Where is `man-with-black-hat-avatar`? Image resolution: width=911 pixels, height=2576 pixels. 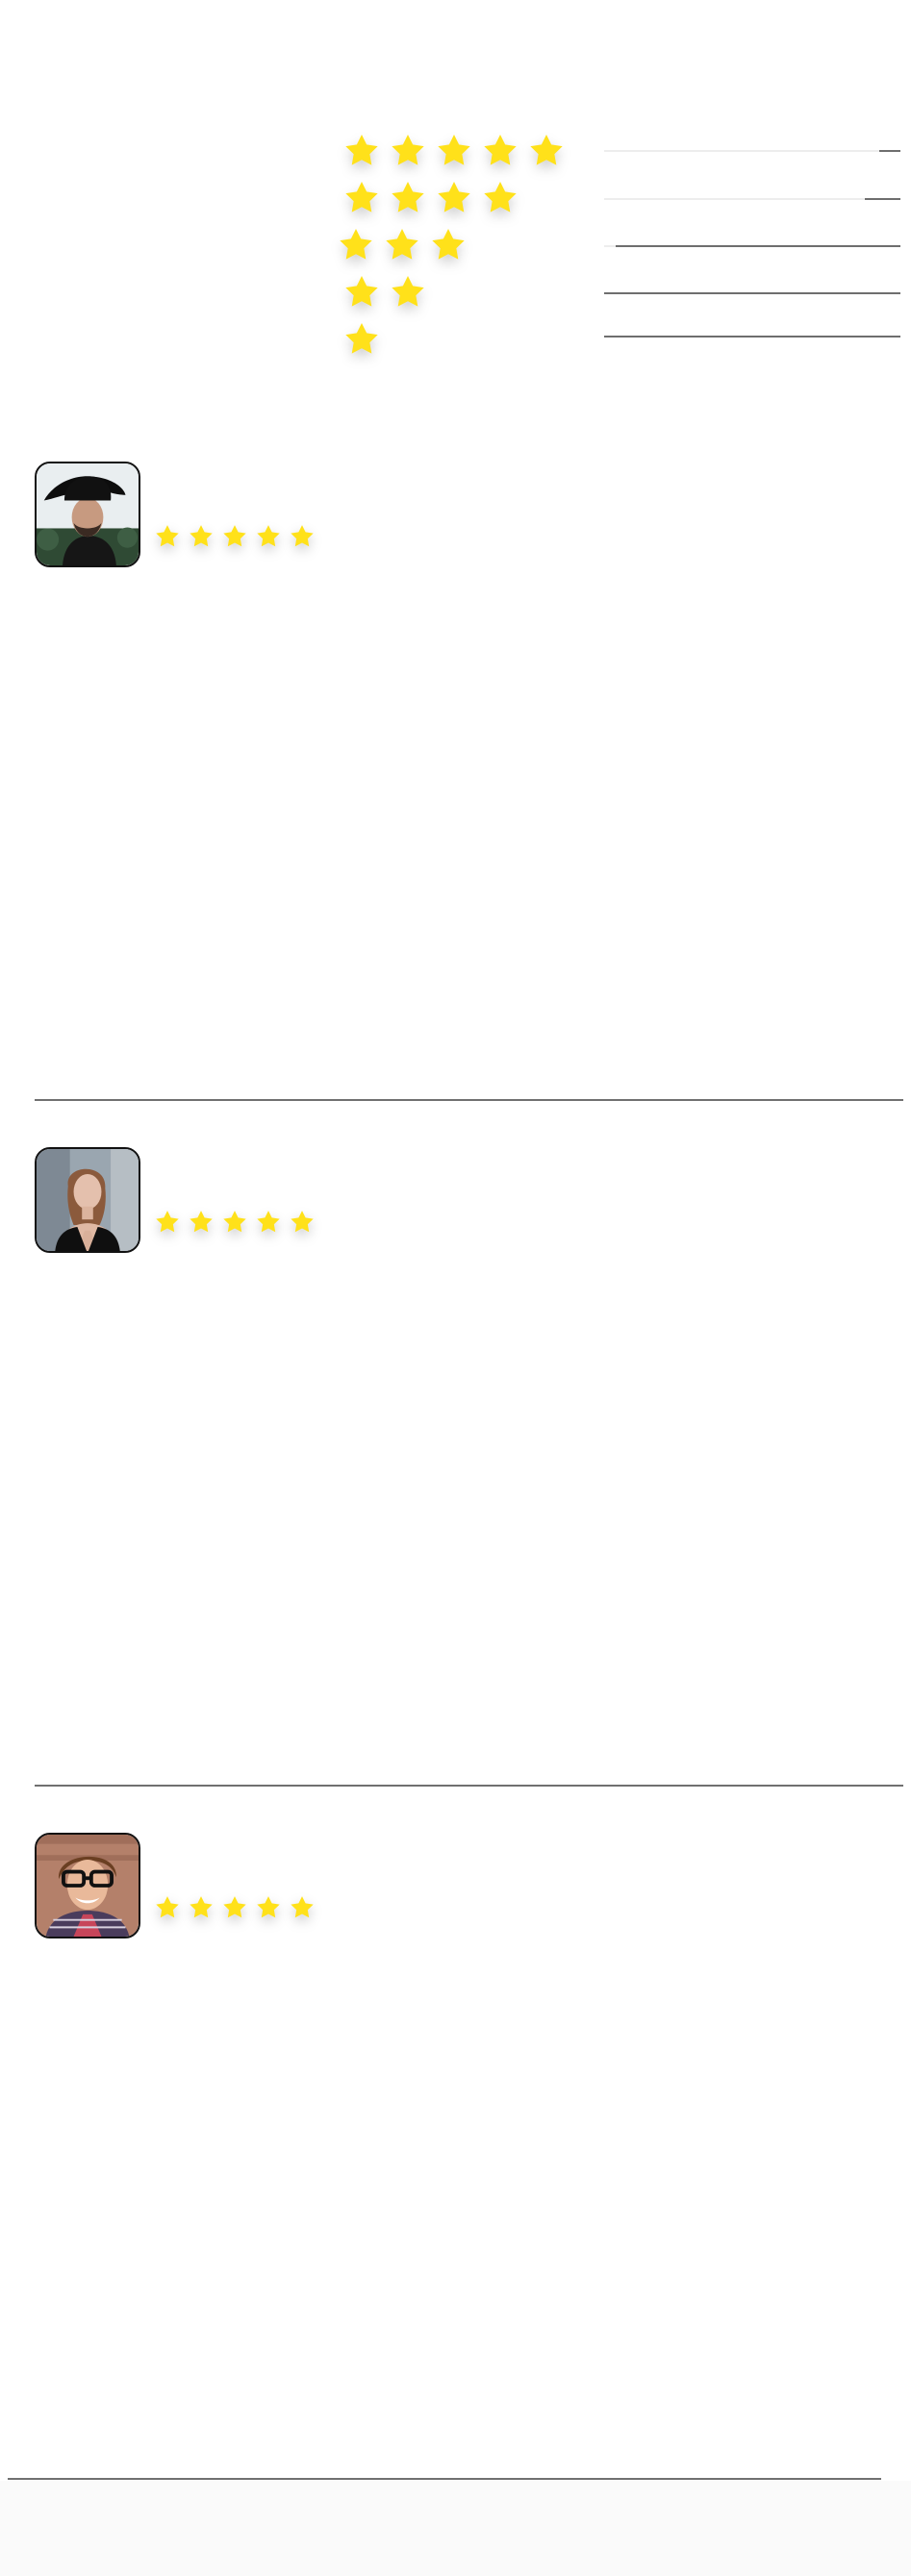 man-with-black-hat-avatar is located at coordinates (88, 514).